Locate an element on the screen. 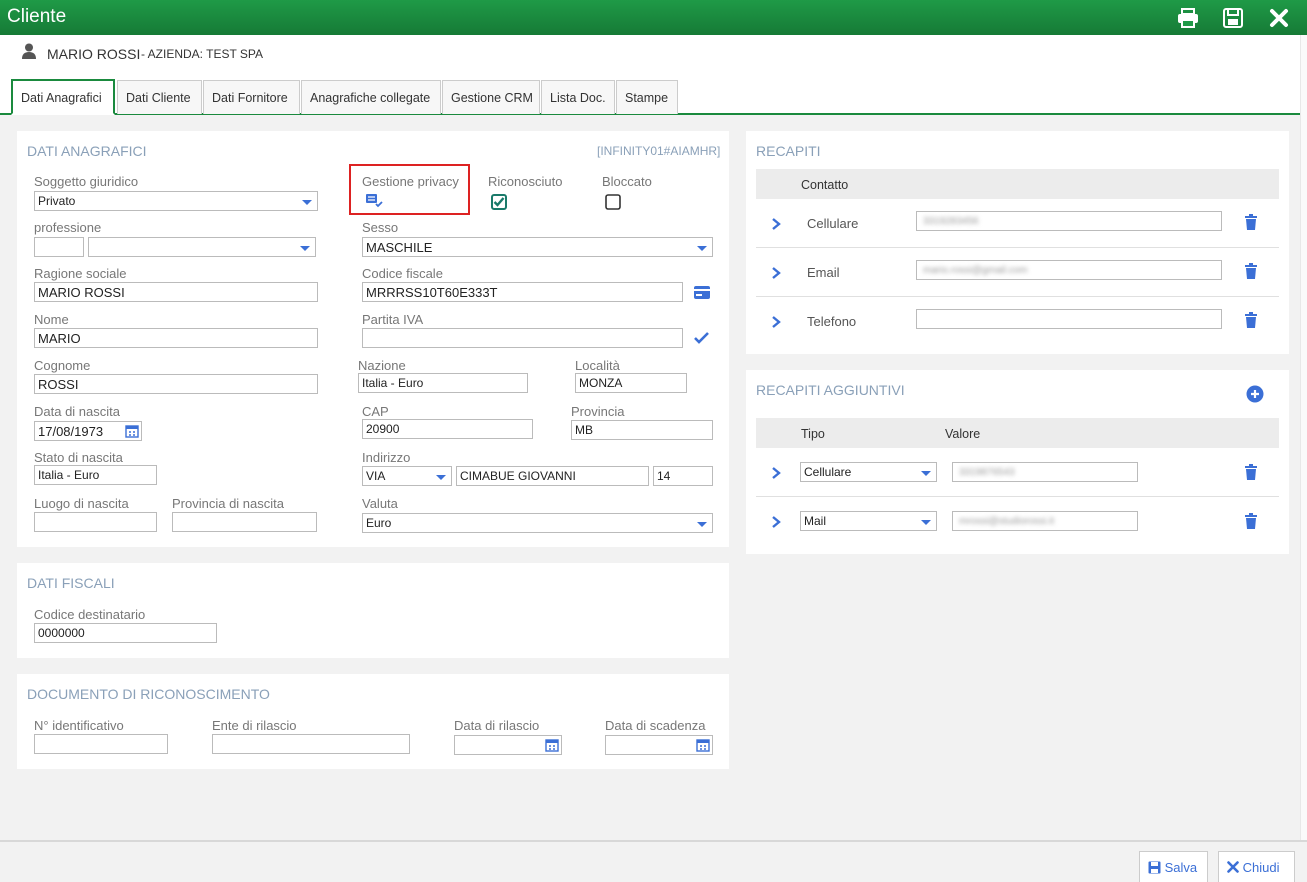  cap-label: CAP is located at coordinates (375, 411).